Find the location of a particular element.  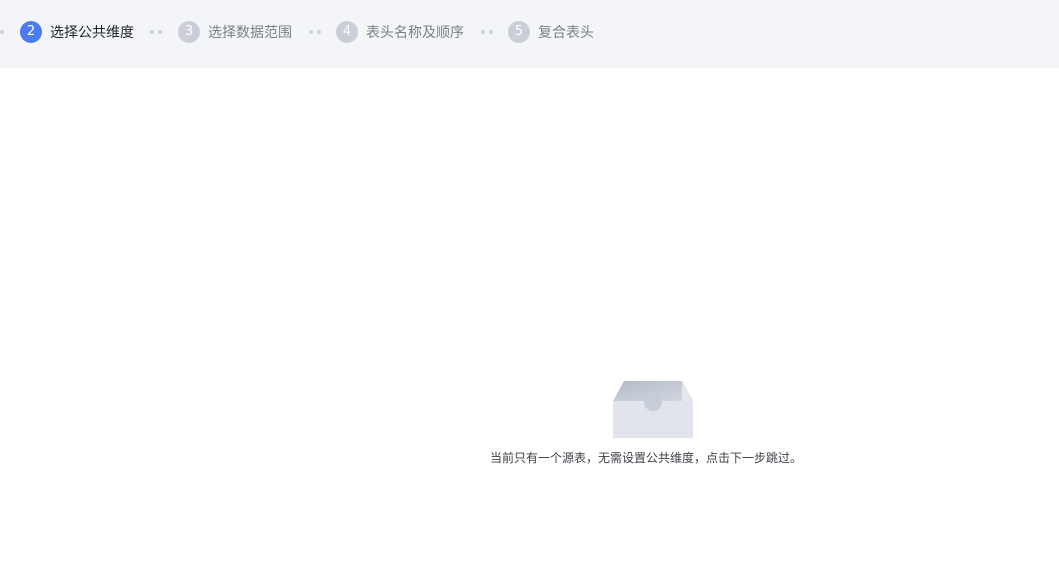

step-2: 2 选择公共维度 is located at coordinates (77, 32).